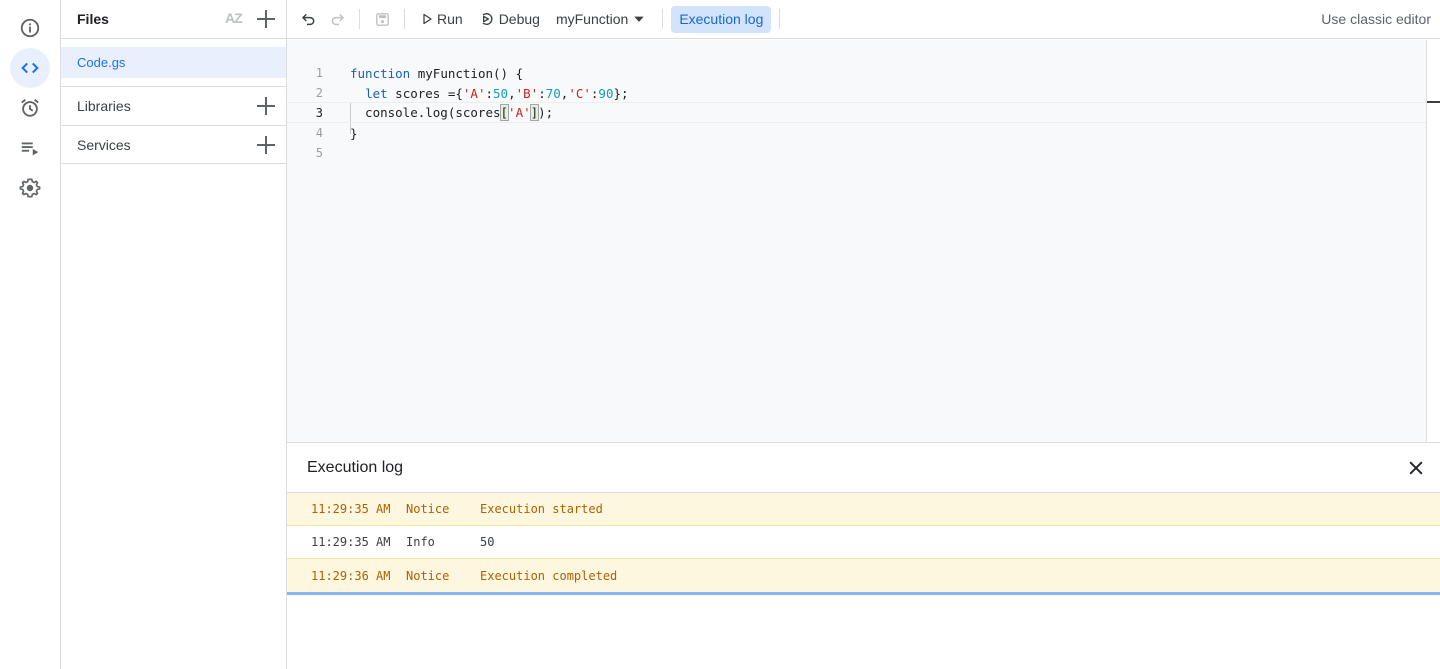 This screenshot has height=669, width=1440. Describe the element at coordinates (856, 93) in the screenshot. I see `code-line: 2 let scores ={'A':50,'B':70,'C':90};` at that location.